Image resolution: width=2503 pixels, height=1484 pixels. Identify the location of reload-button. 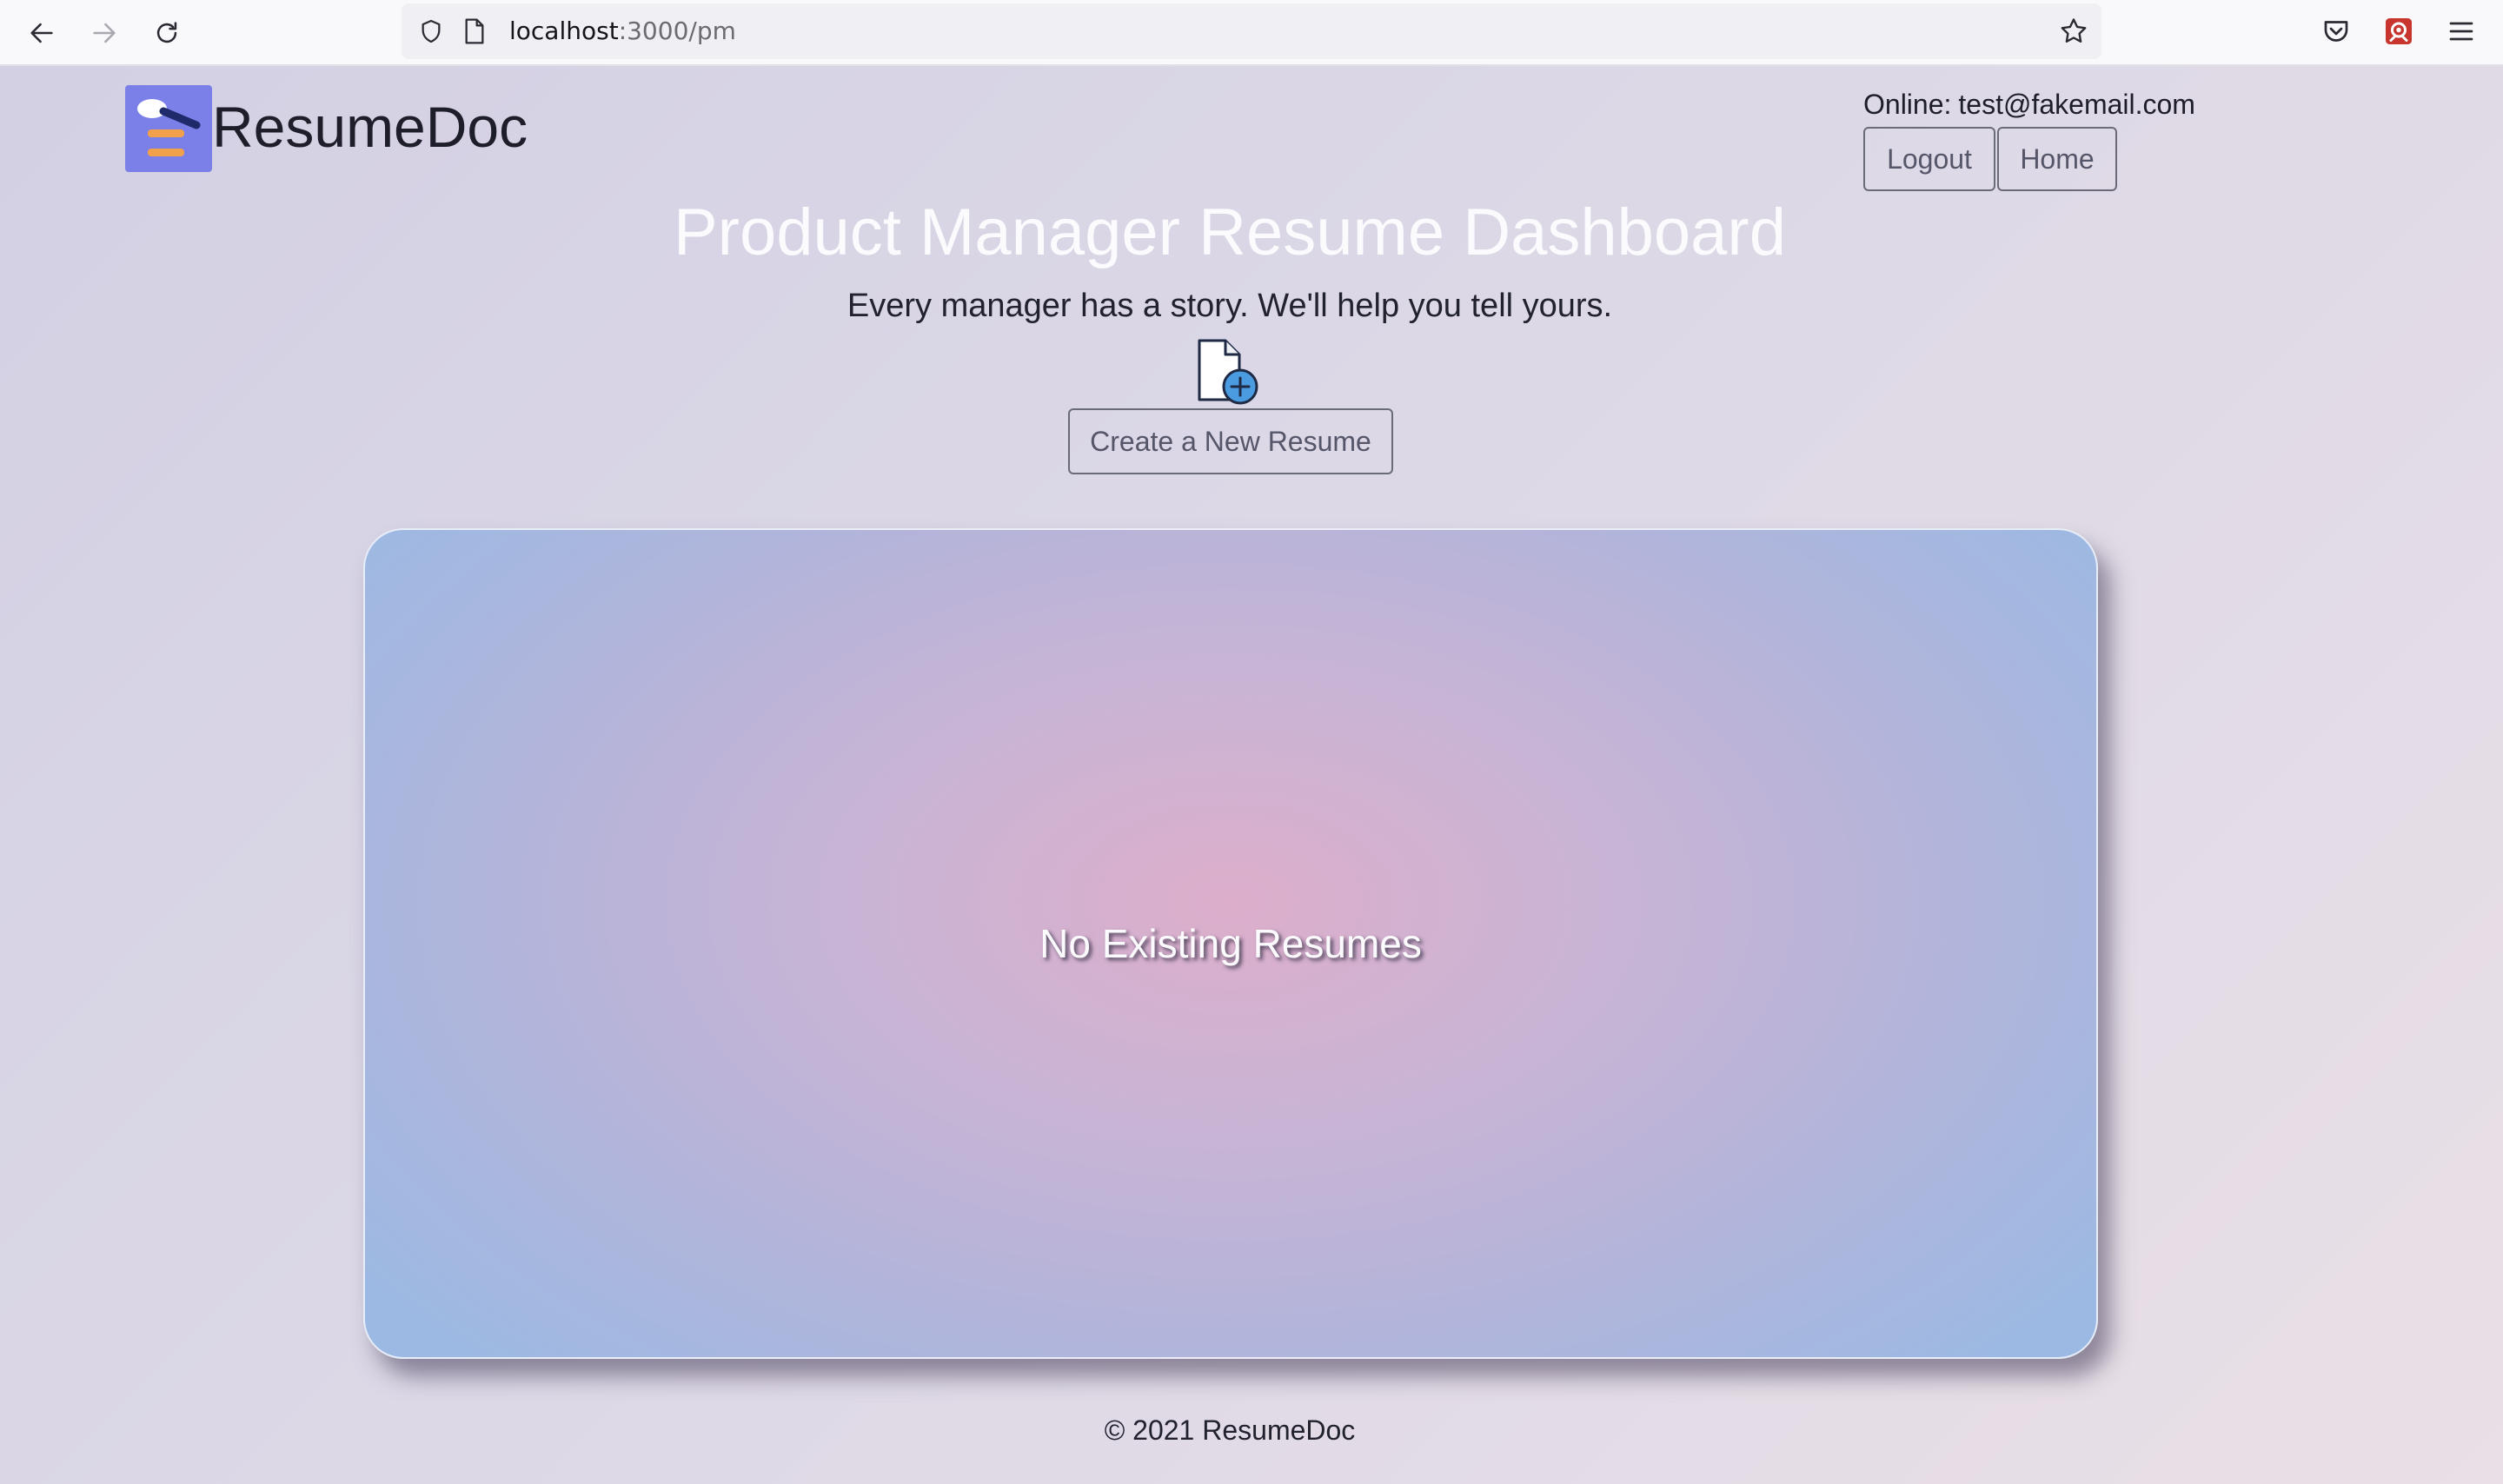
(167, 33).